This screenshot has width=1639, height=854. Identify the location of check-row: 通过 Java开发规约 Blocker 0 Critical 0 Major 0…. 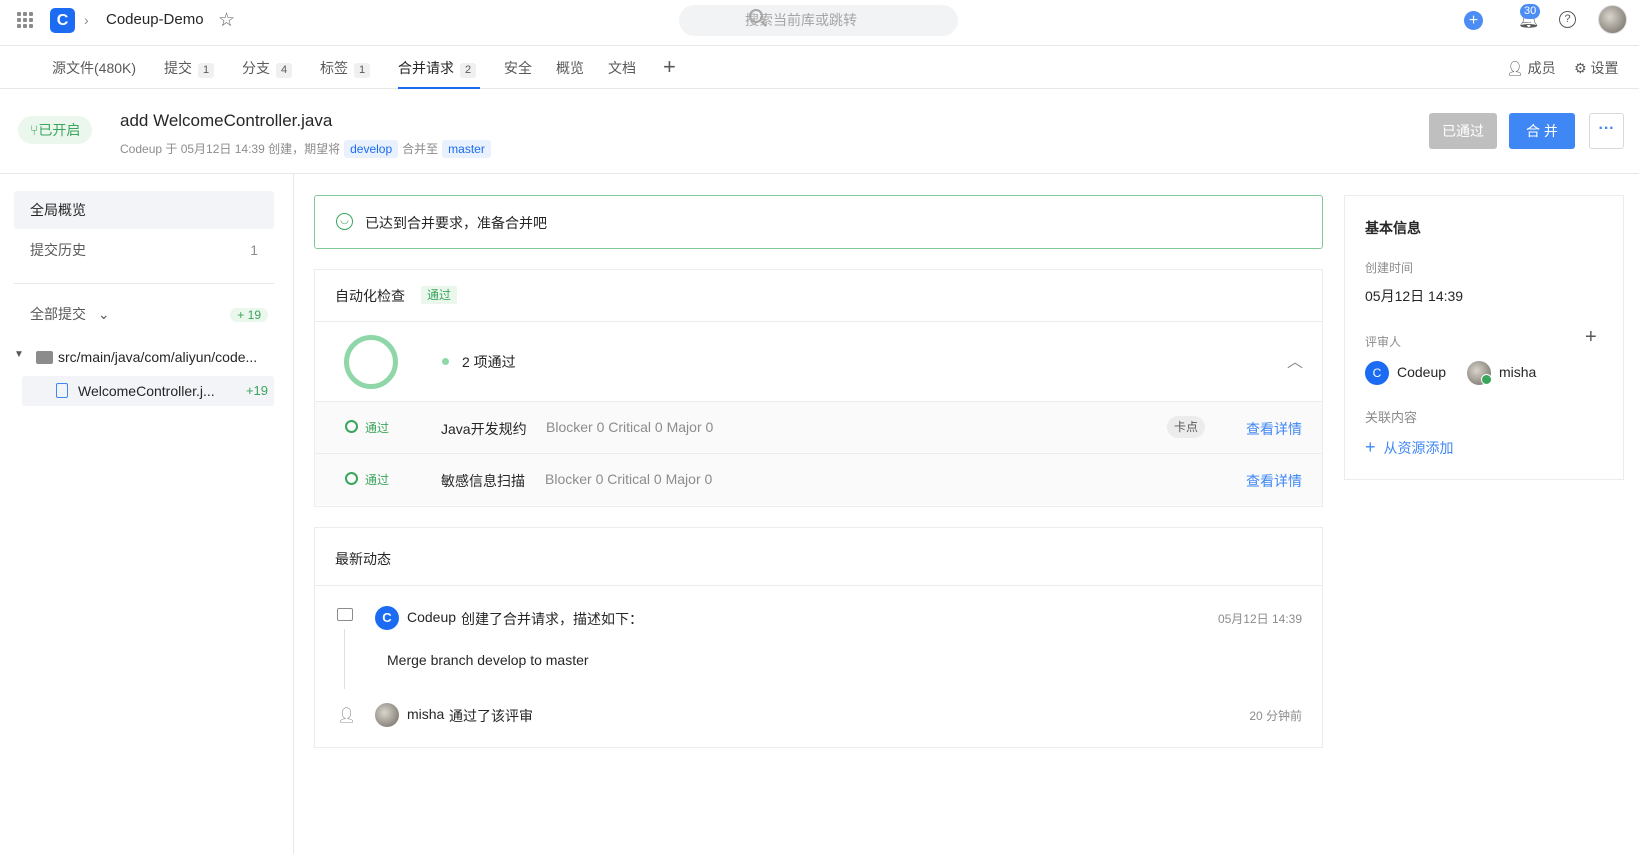
(818, 427).